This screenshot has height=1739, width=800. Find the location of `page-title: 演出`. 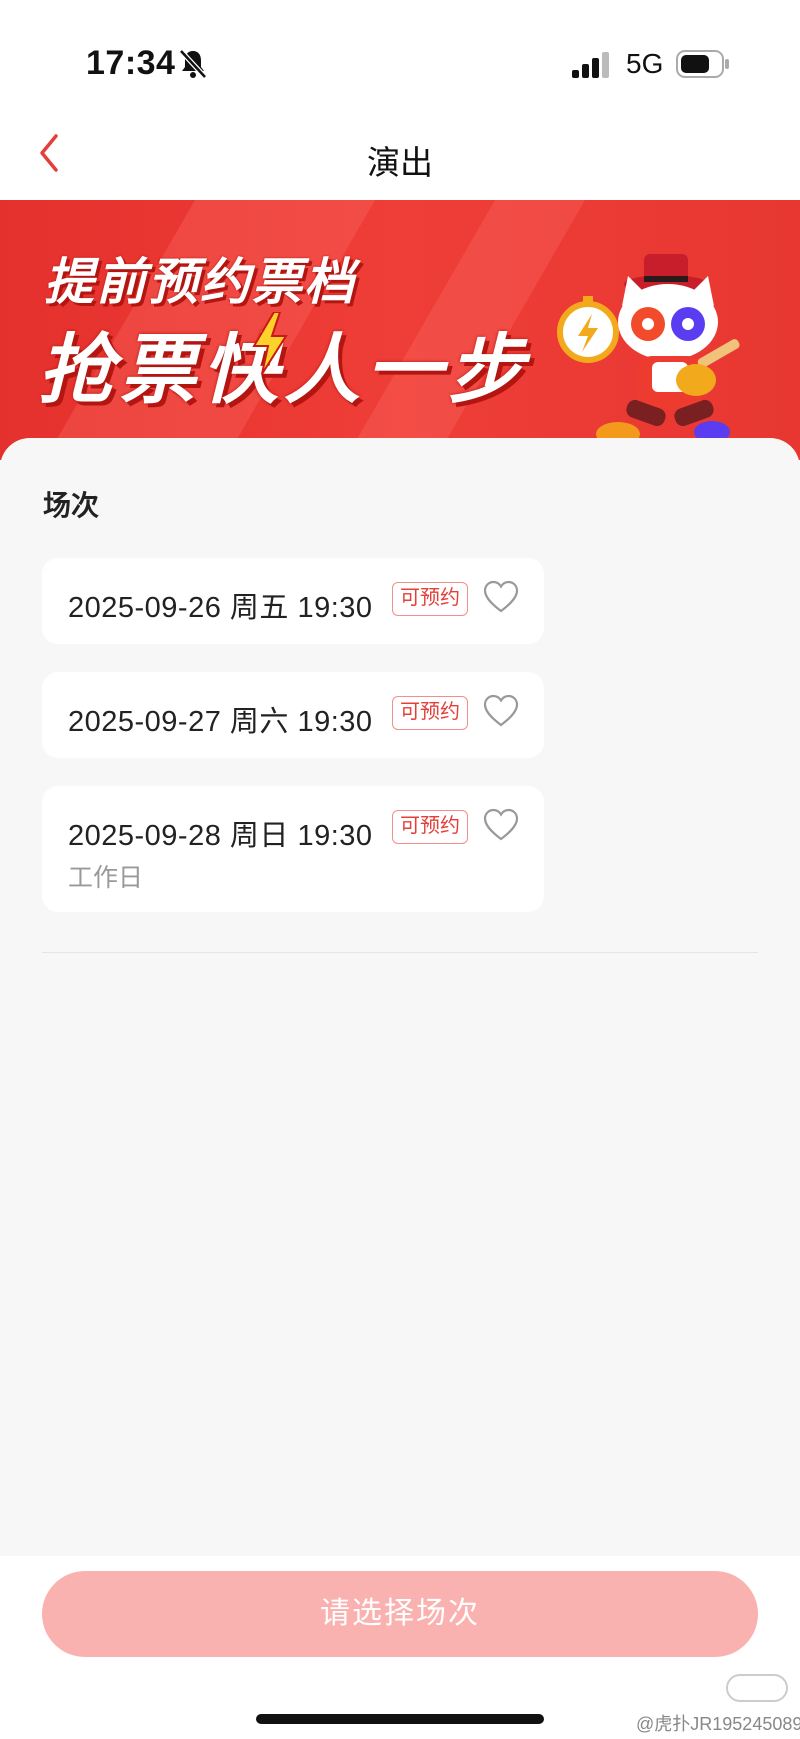

page-title: 演出 is located at coordinates (400, 162).